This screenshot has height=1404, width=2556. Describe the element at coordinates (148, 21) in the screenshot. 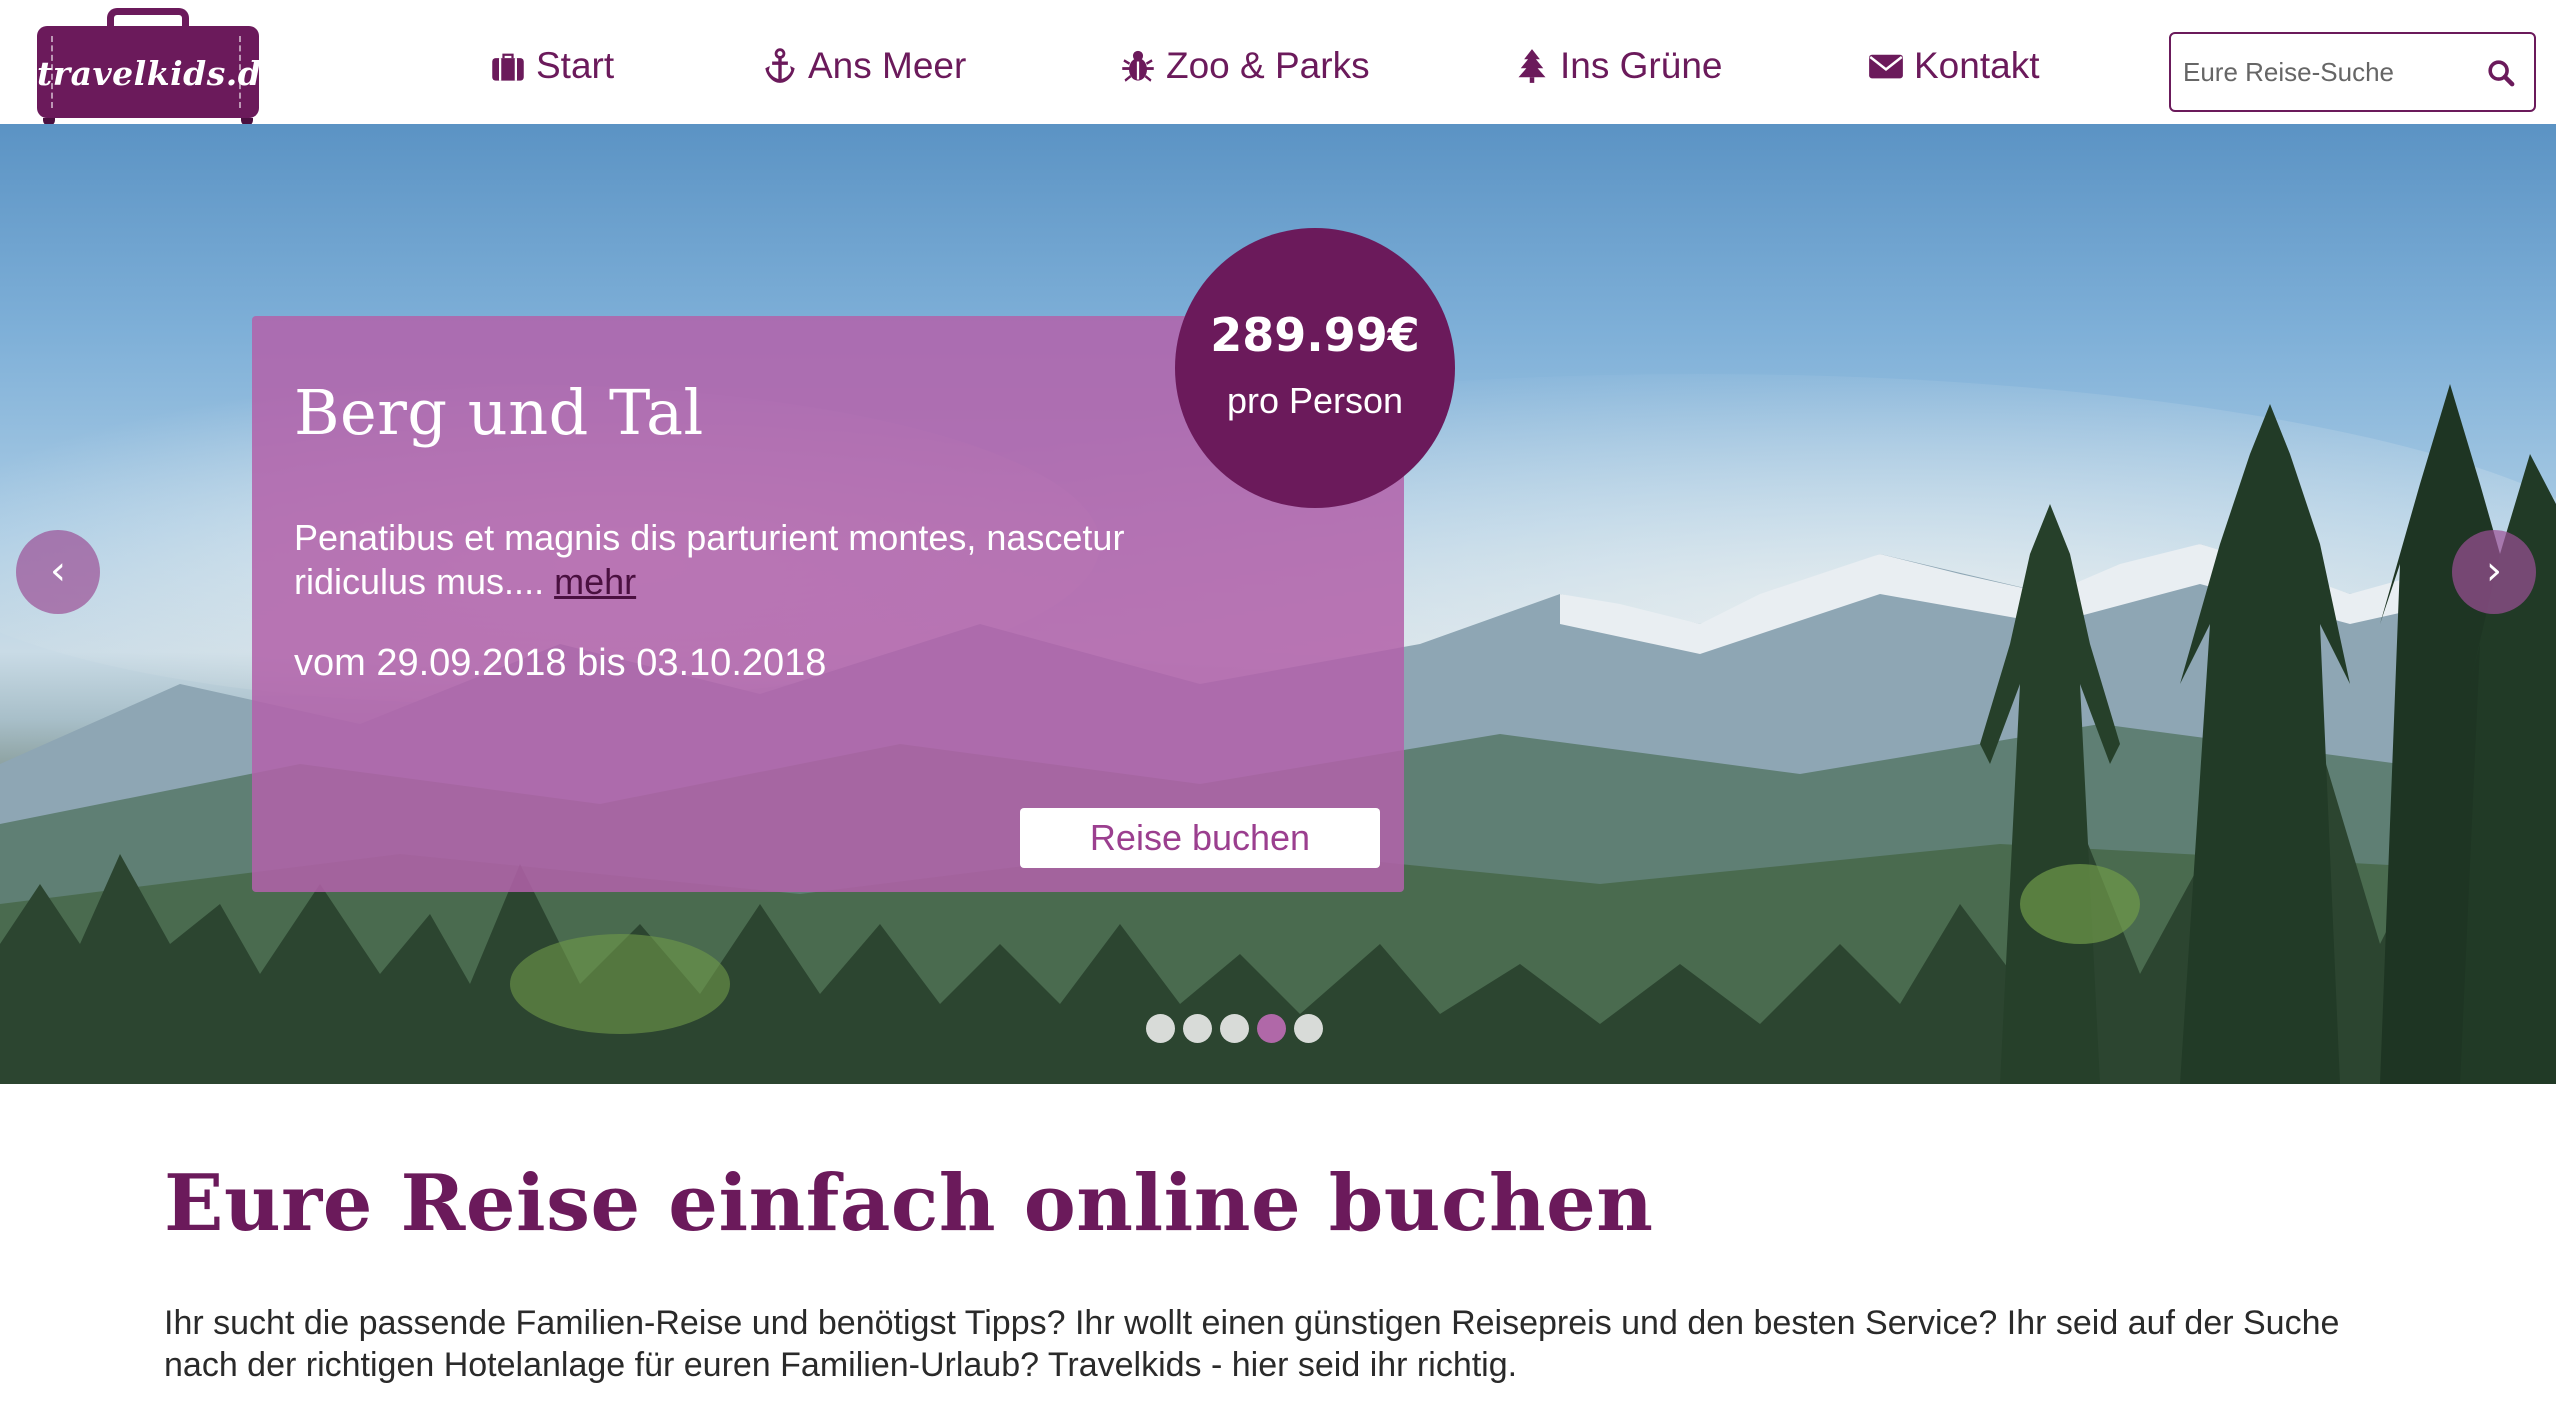

I see `suitcase-handle-icon` at that location.